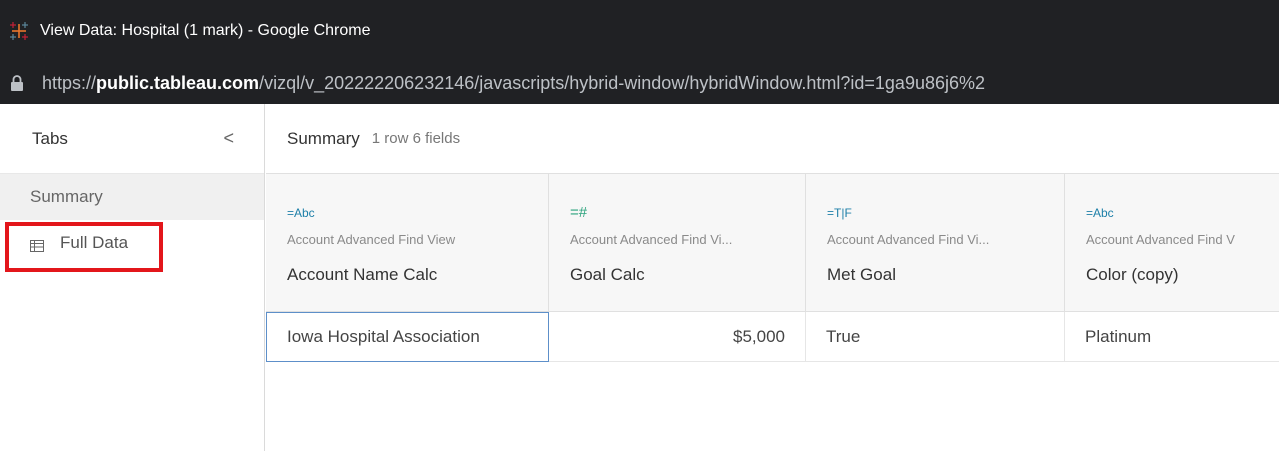 The height and width of the screenshot is (451, 1279). Describe the element at coordinates (1132, 274) in the screenshot. I see `column-name: Color (copy)` at that location.